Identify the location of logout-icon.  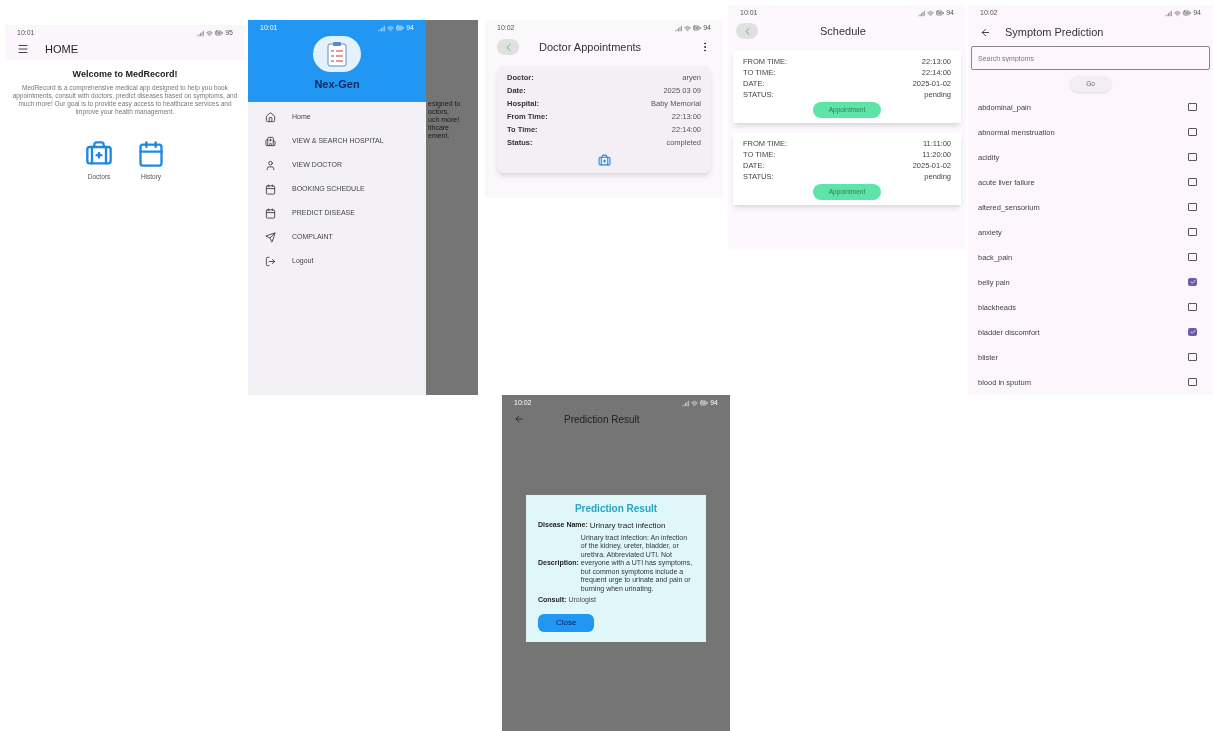
(270, 261).